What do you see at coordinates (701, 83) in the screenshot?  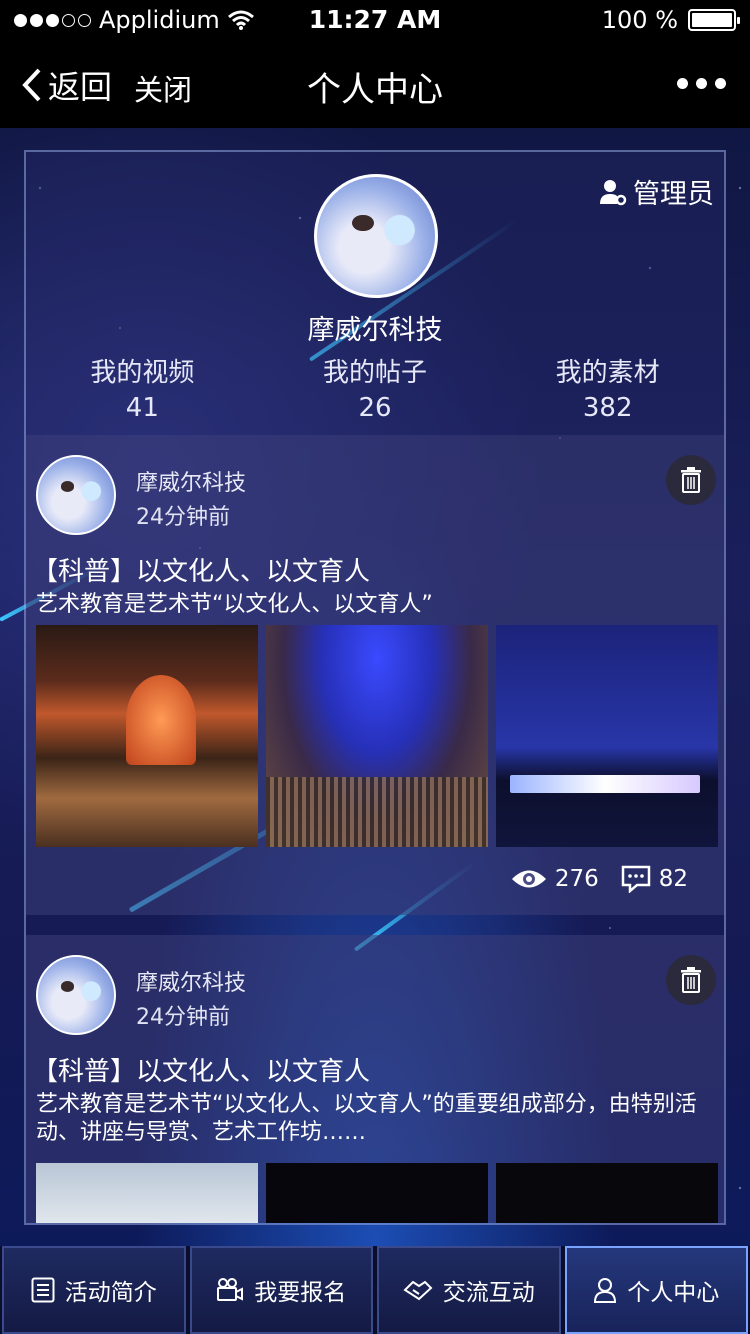 I see `more-button` at bounding box center [701, 83].